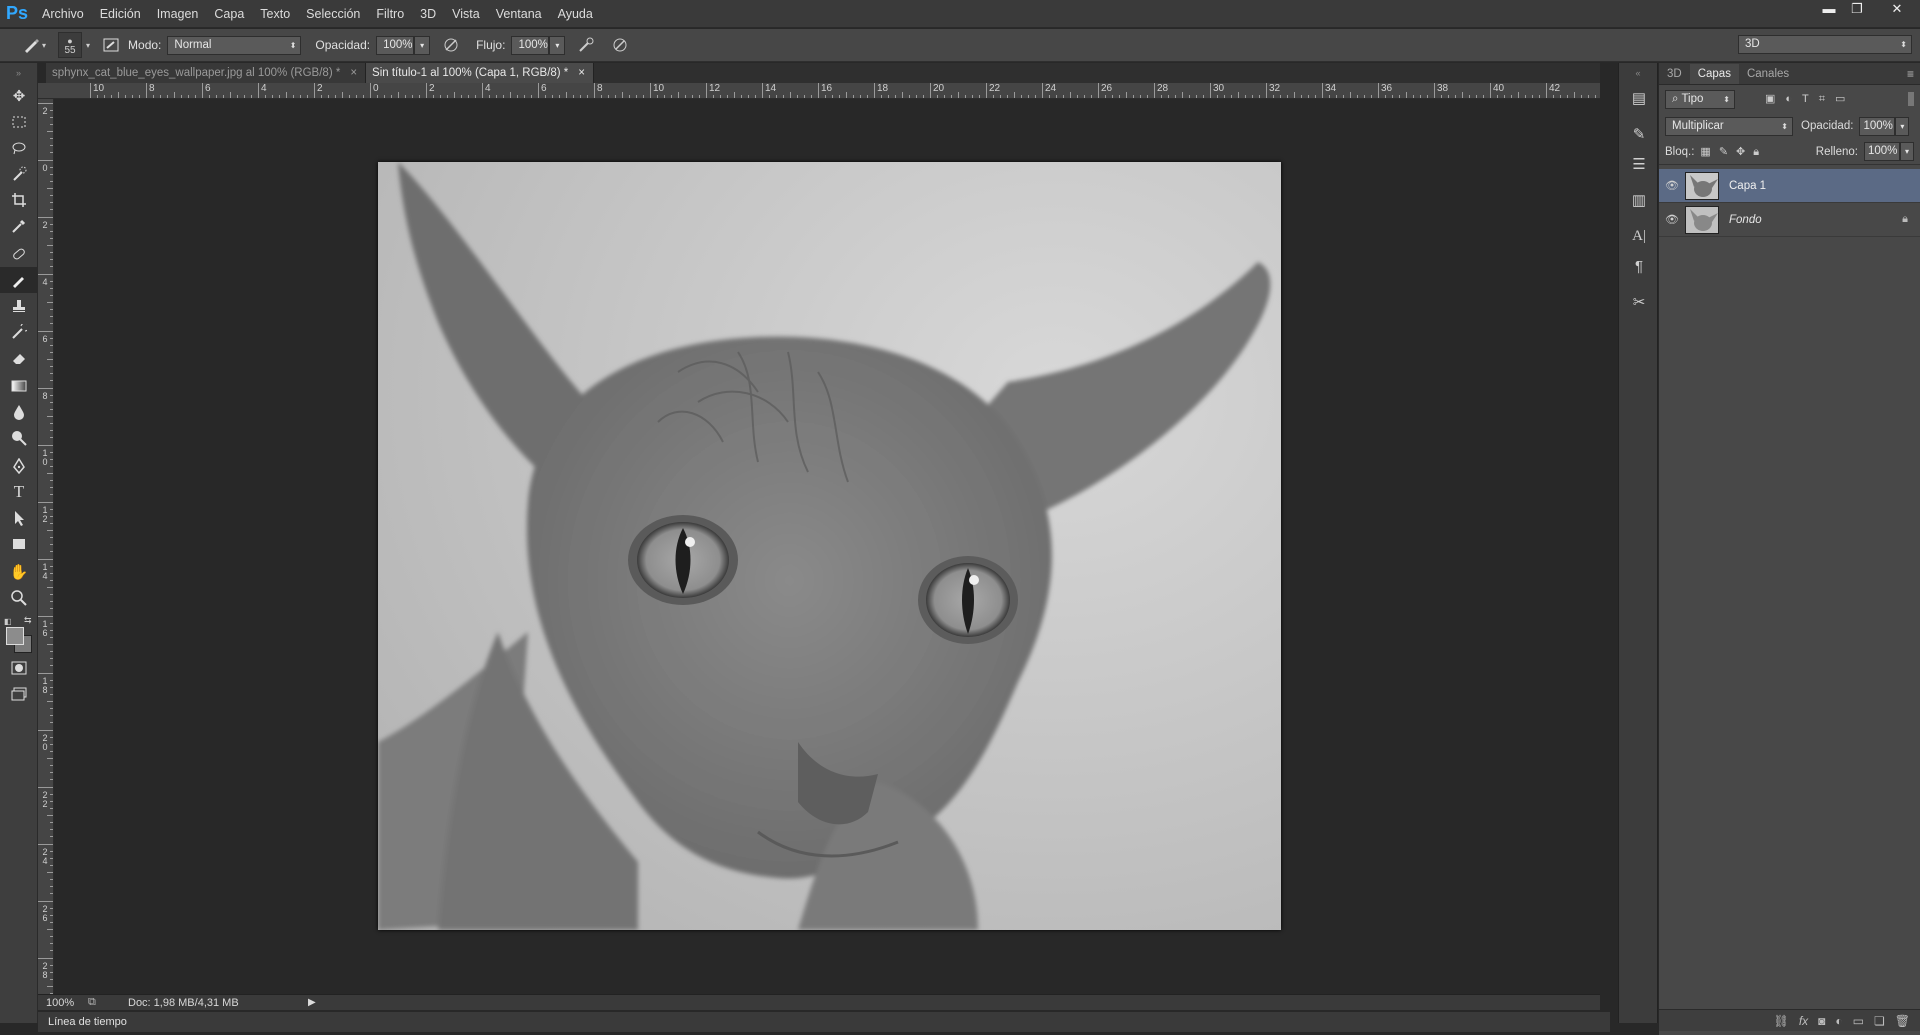 Image resolution: width=1920 pixels, height=1035 pixels. I want to click on collapse-arrows-icon: «, so click(1638, 73).